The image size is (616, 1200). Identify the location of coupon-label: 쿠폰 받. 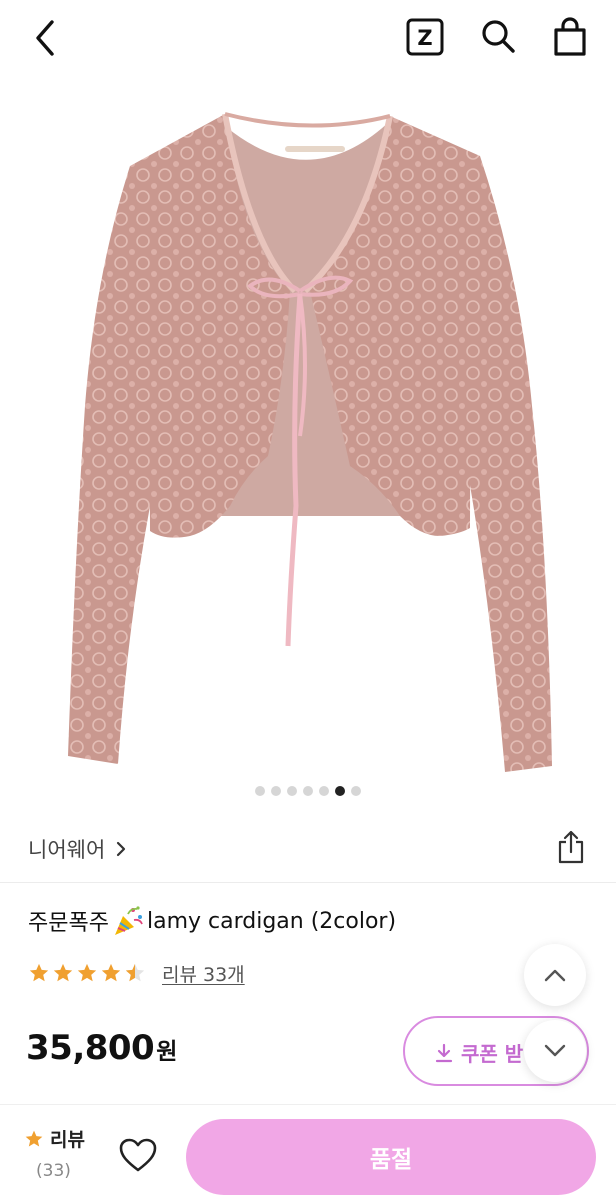
(492, 1054).